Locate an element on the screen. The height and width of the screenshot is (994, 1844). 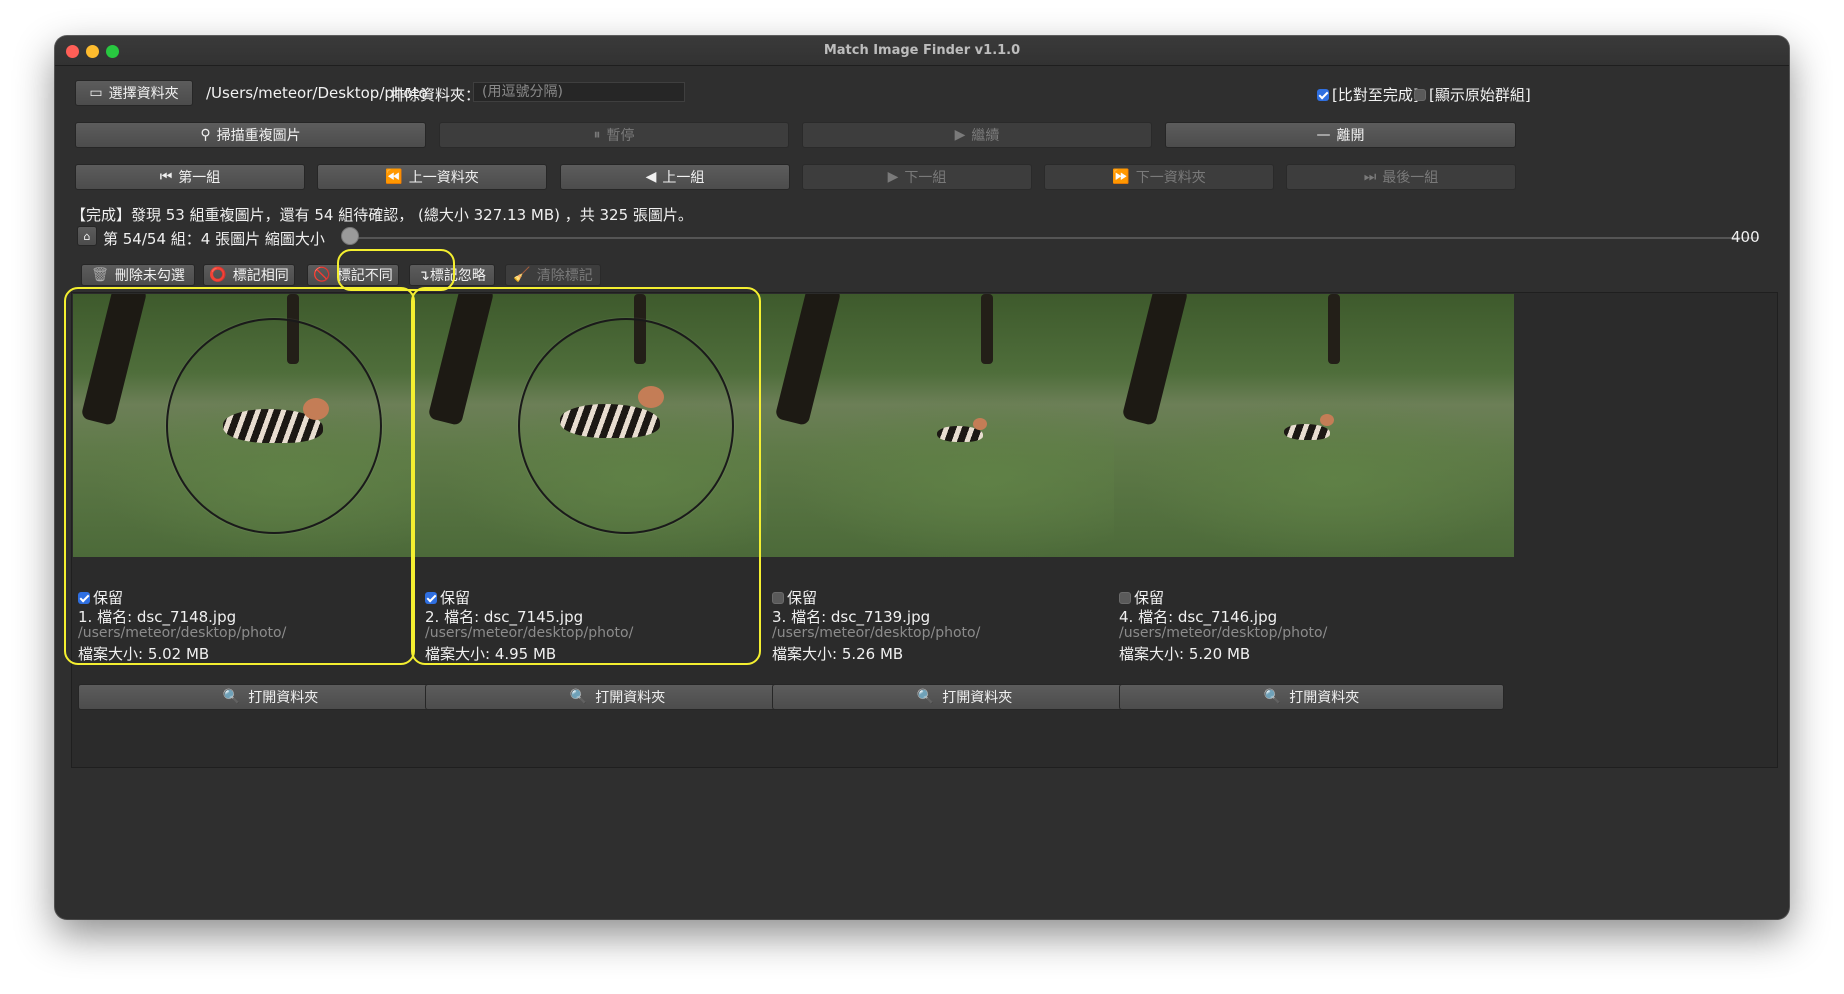
thumb-size-slider-knob is located at coordinates (350, 236).